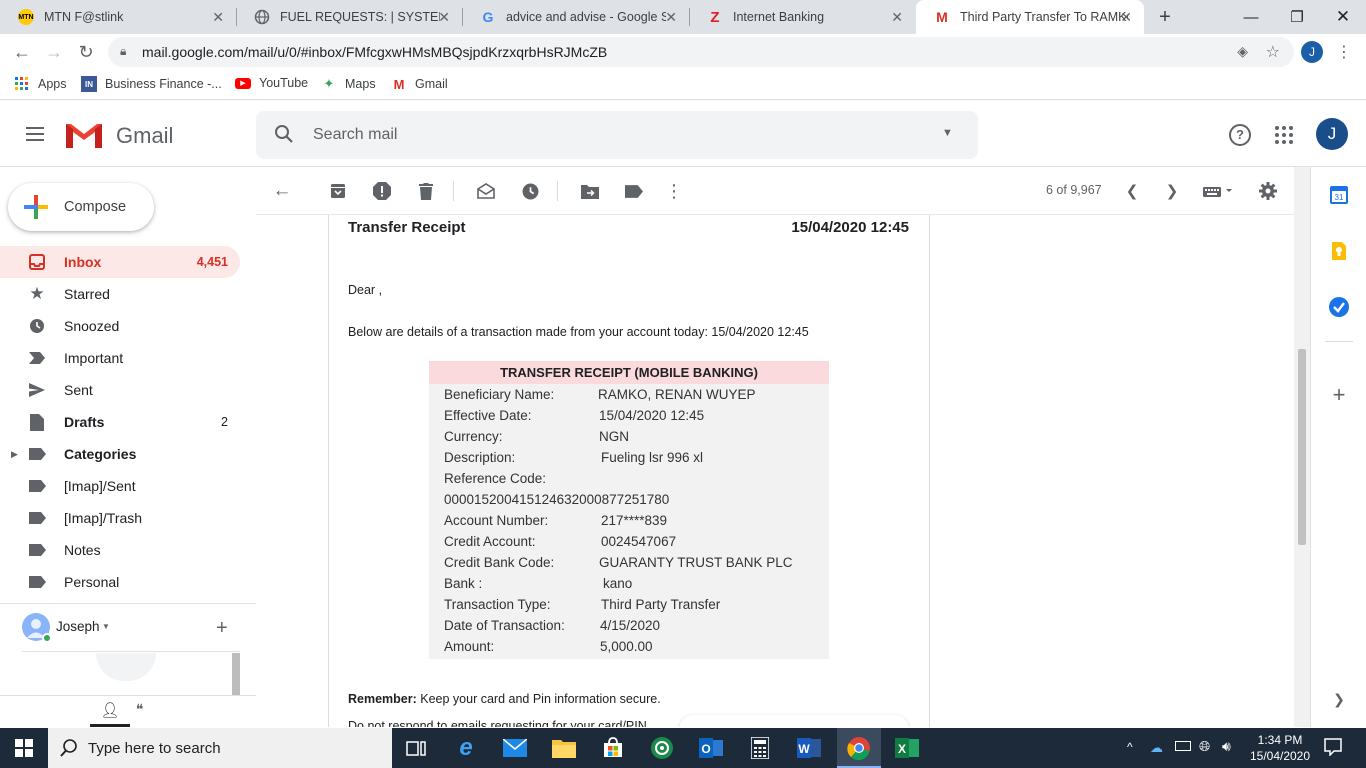  Describe the element at coordinates (419, 84) in the screenshot. I see `bookmark-gmail: M Gmail` at that location.